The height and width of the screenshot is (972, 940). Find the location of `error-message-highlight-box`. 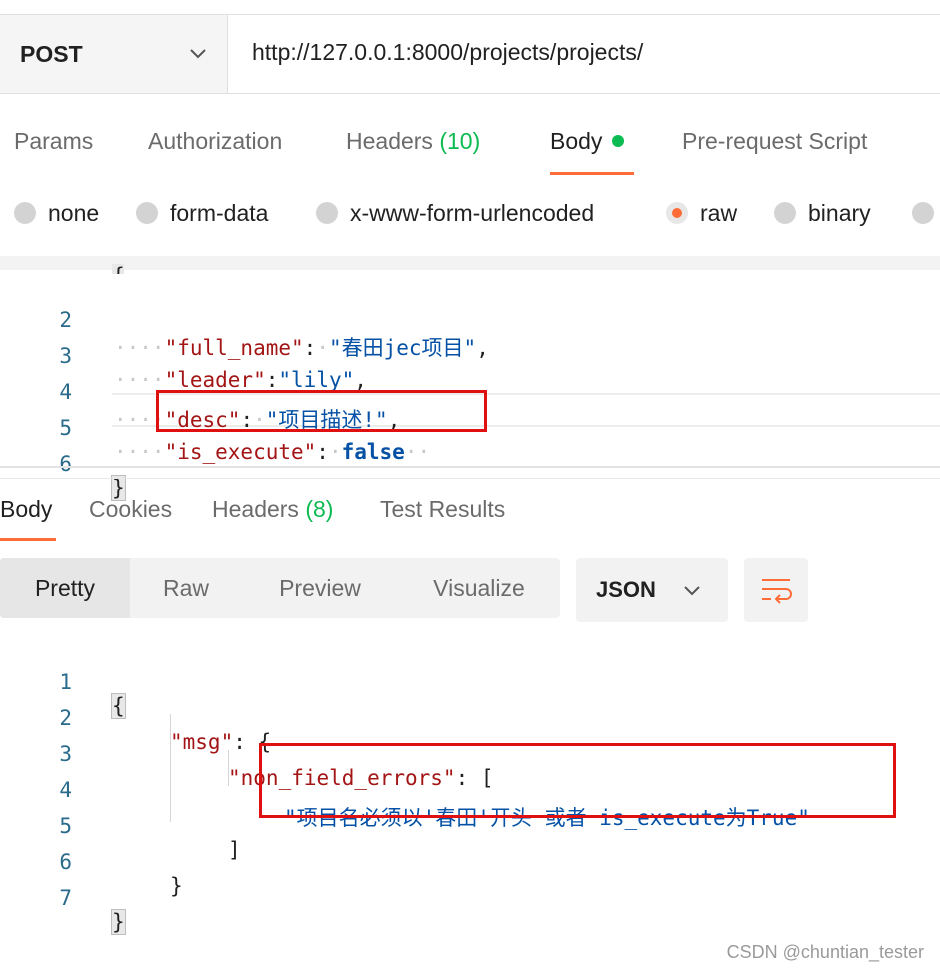

error-message-highlight-box is located at coordinates (577, 780).